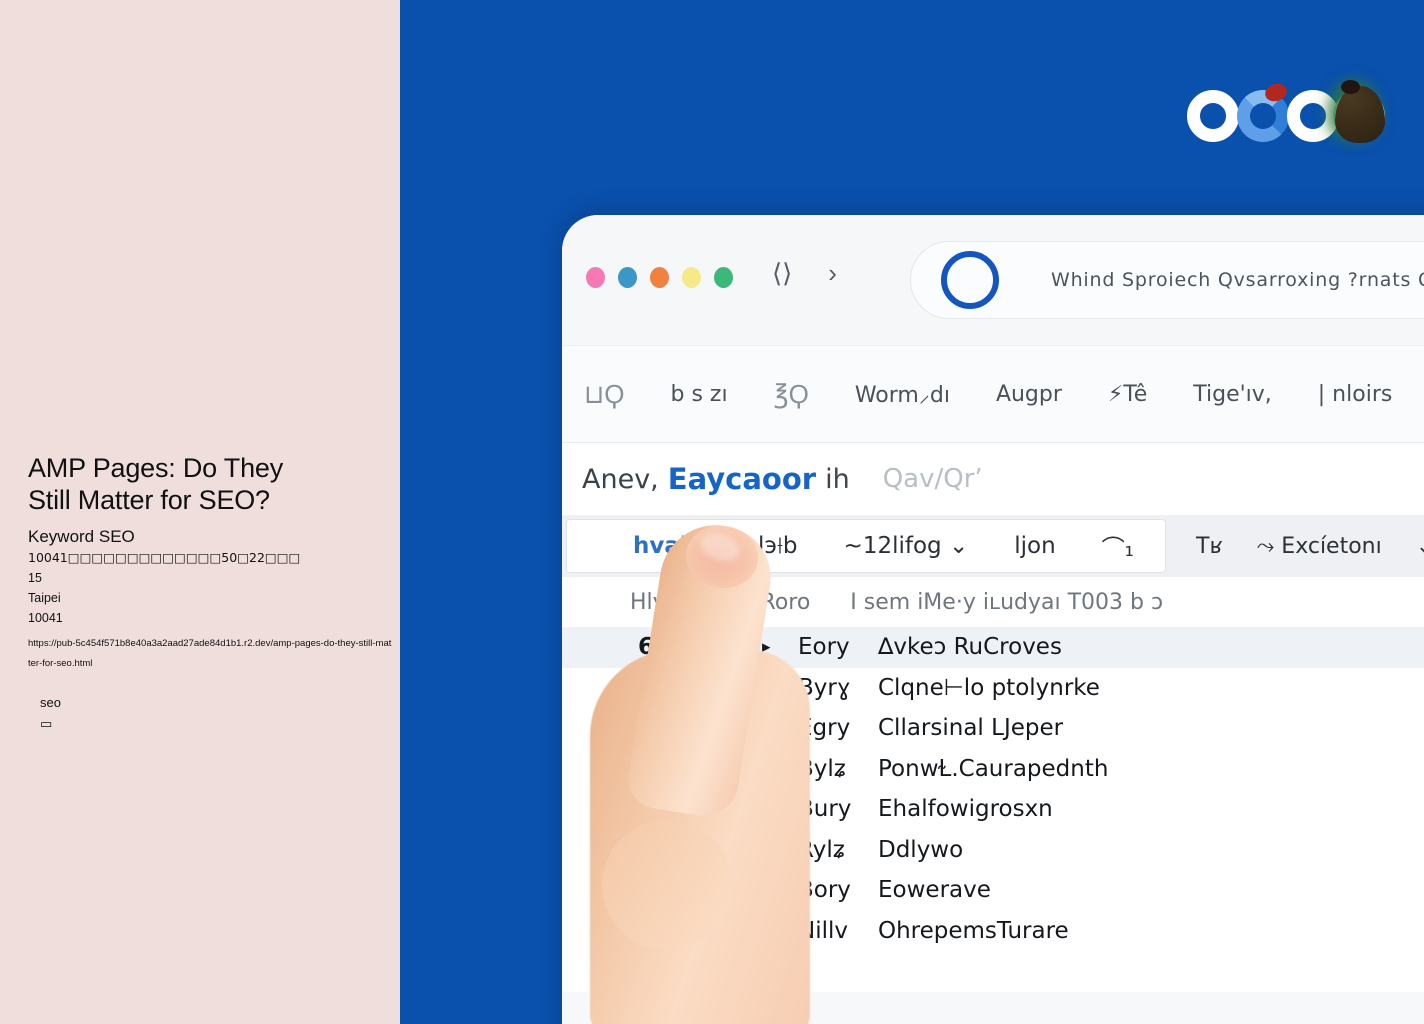 This screenshot has height=1024, width=1424. What do you see at coordinates (778, 546) in the screenshot?
I see `filter-lab: lэ⟊b` at bounding box center [778, 546].